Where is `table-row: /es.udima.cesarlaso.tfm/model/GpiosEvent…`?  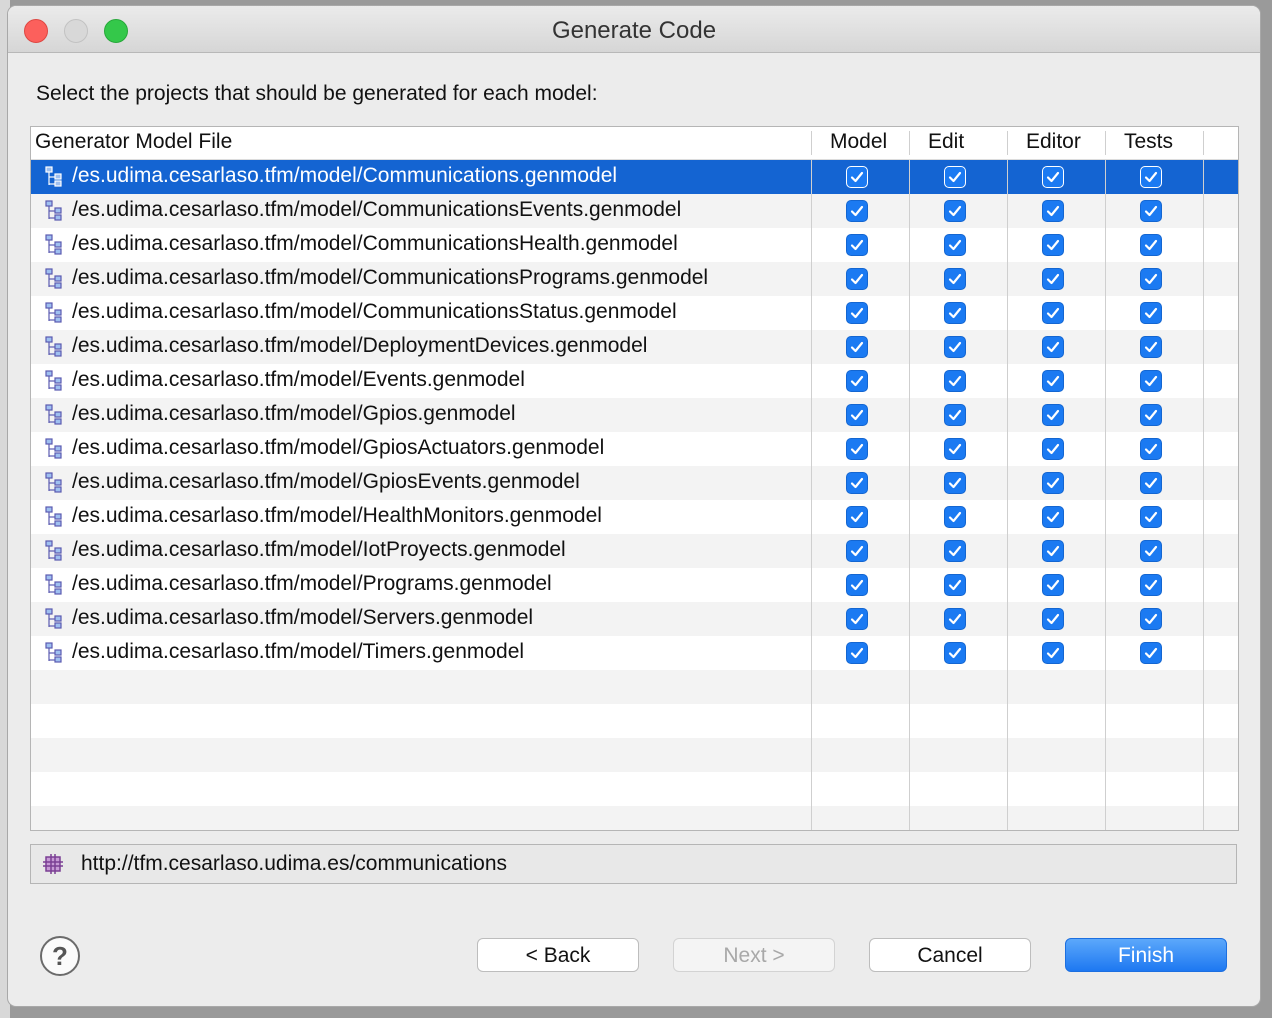
table-row: /es.udima.cesarlaso.tfm/model/GpiosEvent… is located at coordinates (634, 483).